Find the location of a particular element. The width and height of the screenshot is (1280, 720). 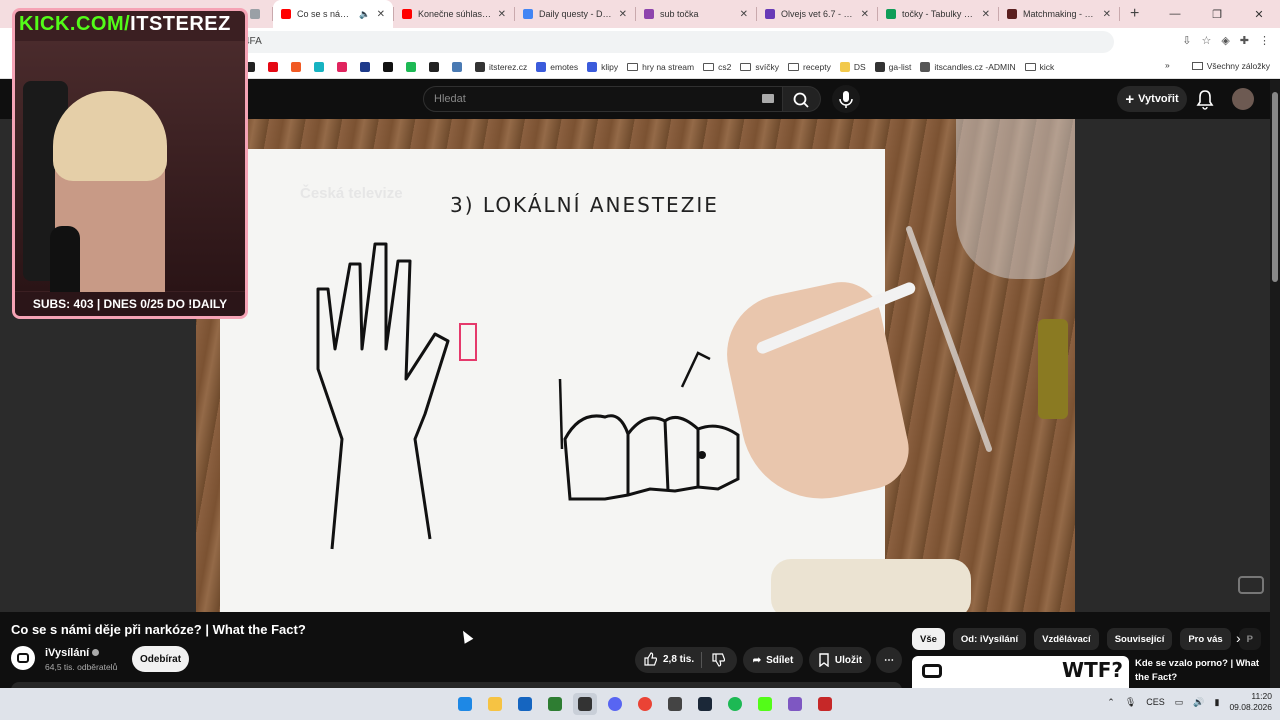

install-icon: ⇩ is located at coordinates (1186, 40).